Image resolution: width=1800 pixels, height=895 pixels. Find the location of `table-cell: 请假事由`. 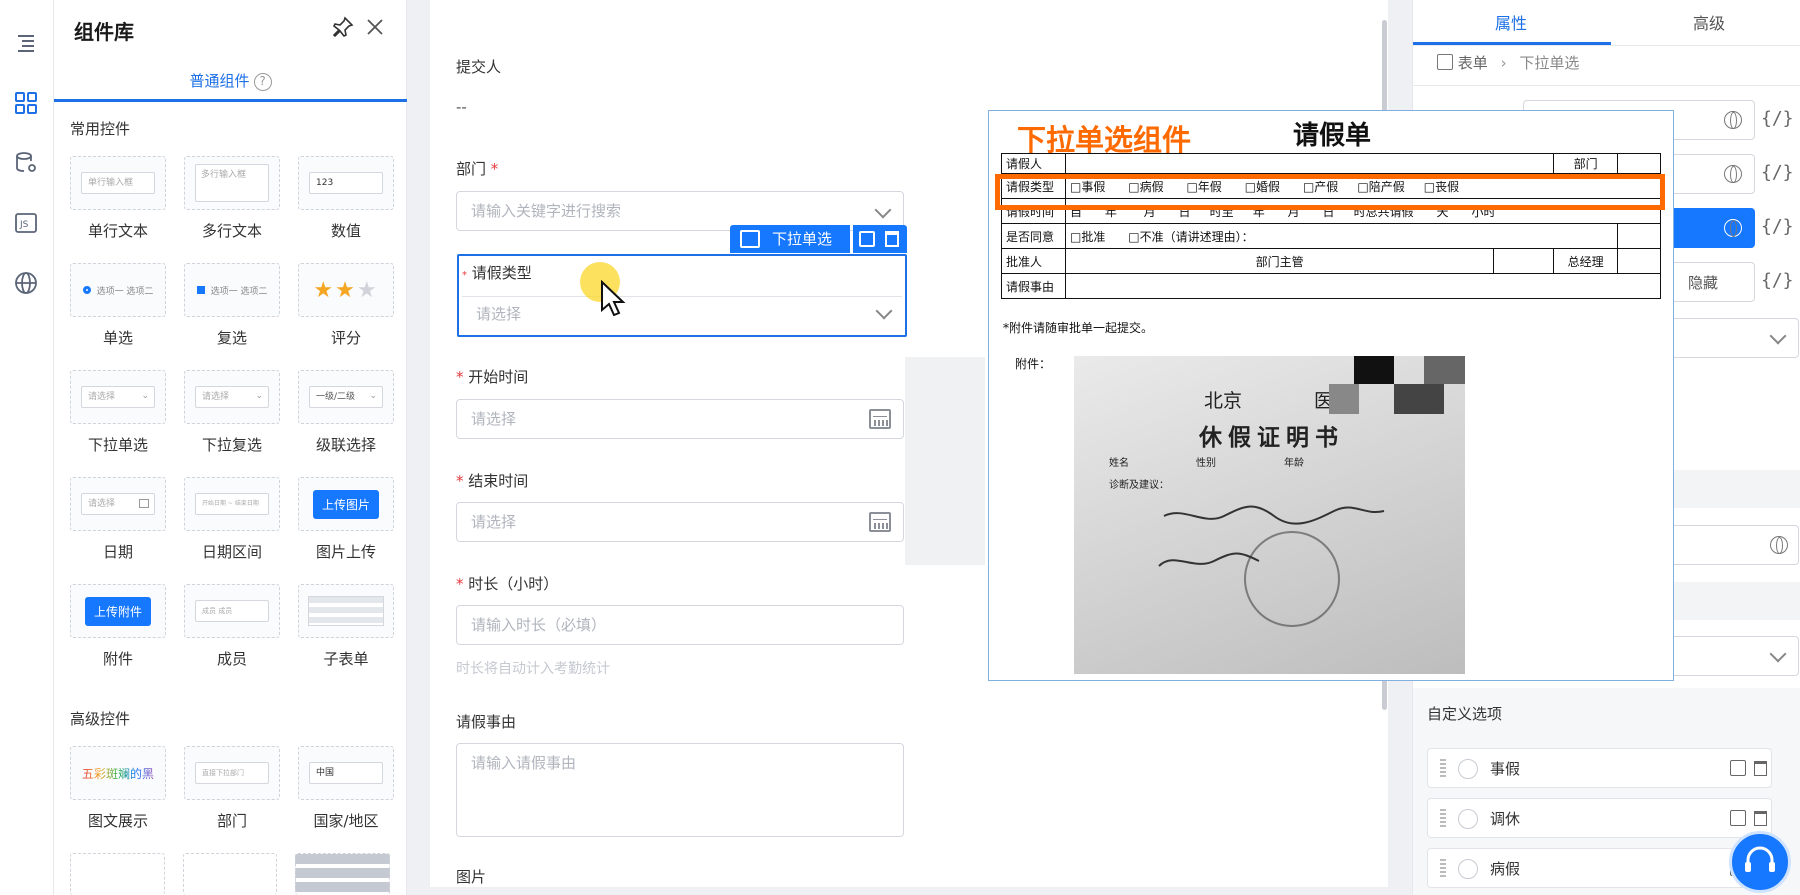

table-cell: 请假事由 is located at coordinates (1033, 286).